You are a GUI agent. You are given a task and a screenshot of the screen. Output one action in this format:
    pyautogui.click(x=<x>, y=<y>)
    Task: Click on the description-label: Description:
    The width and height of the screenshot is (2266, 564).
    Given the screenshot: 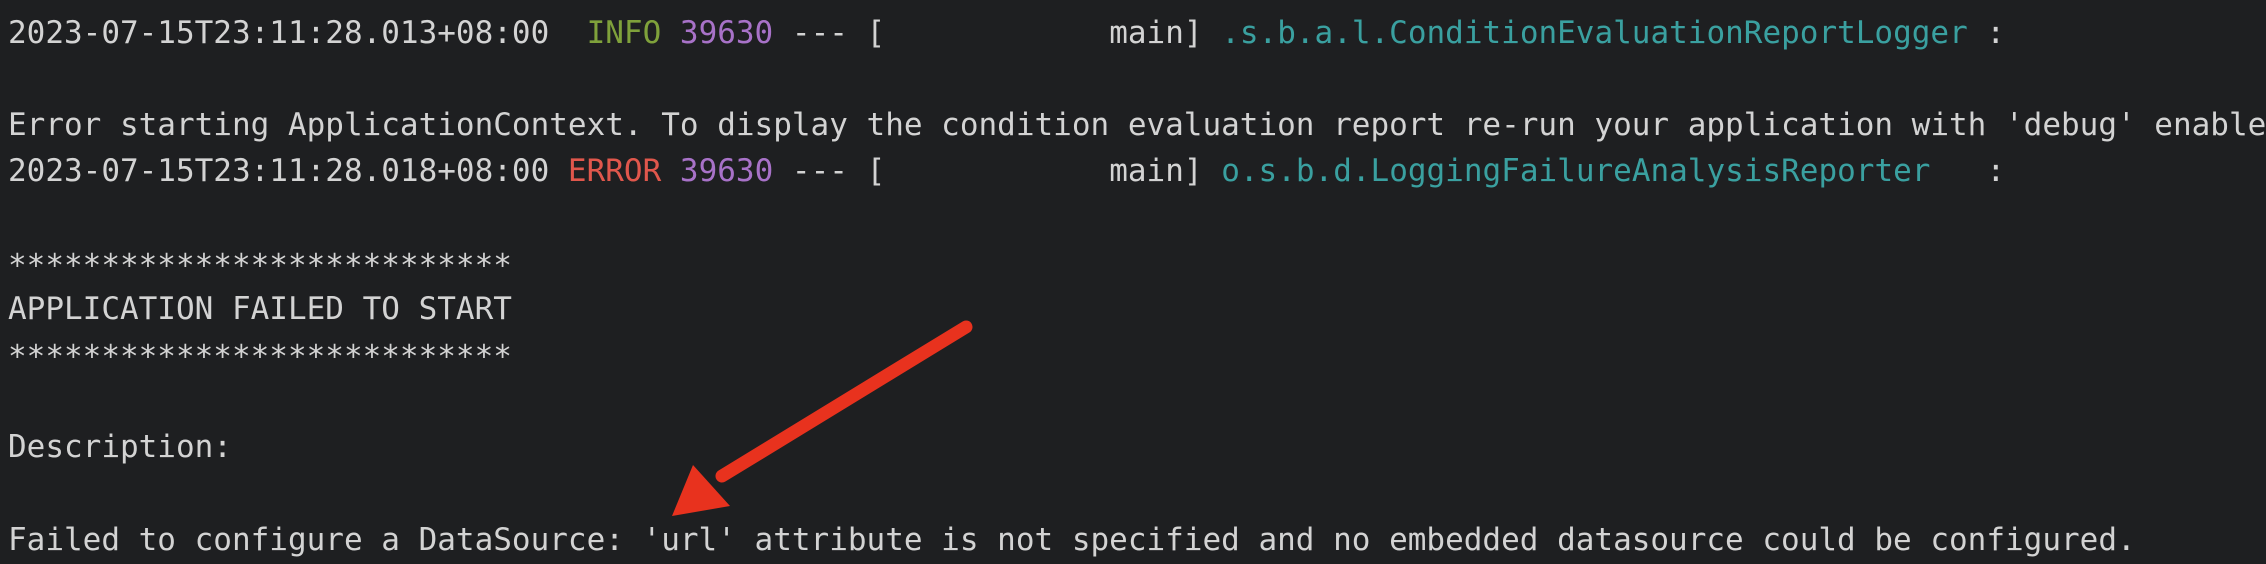 What is the action you would take?
    pyautogui.click(x=120, y=447)
    